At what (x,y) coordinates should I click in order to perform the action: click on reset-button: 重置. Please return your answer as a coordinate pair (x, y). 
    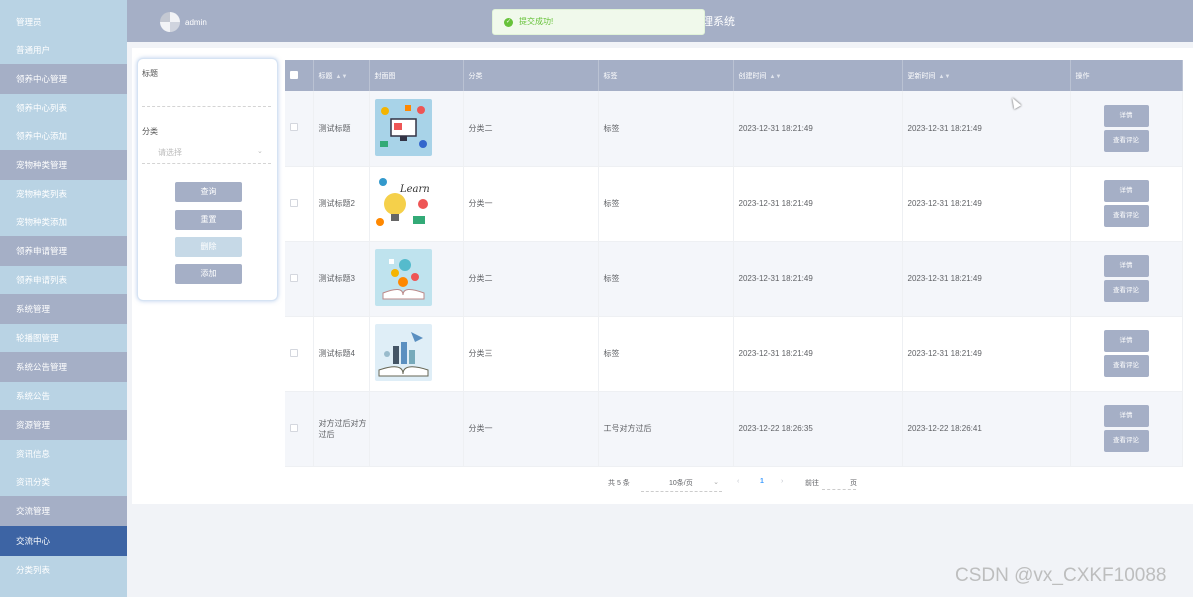
    Looking at the image, I should click on (208, 220).